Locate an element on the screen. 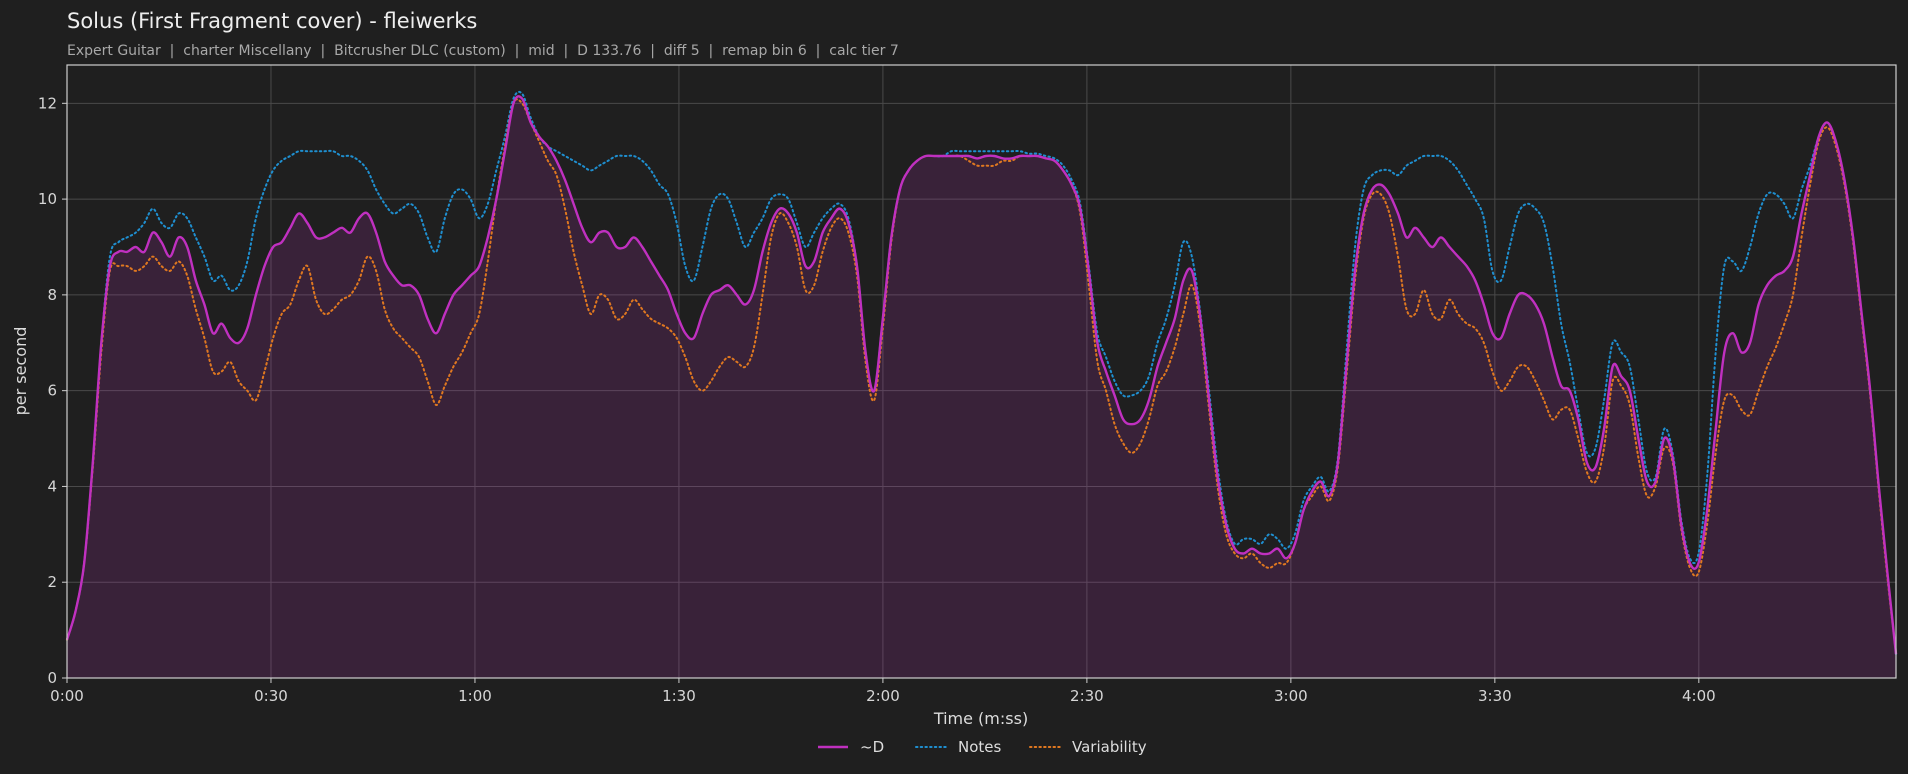  y-tick-label: 2 is located at coordinates (52, 582).